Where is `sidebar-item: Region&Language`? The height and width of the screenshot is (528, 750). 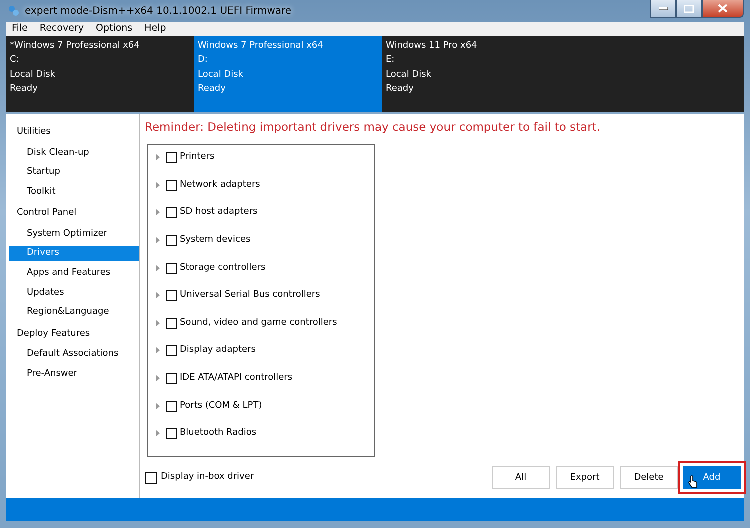 sidebar-item: Region&Language is located at coordinates (74, 312).